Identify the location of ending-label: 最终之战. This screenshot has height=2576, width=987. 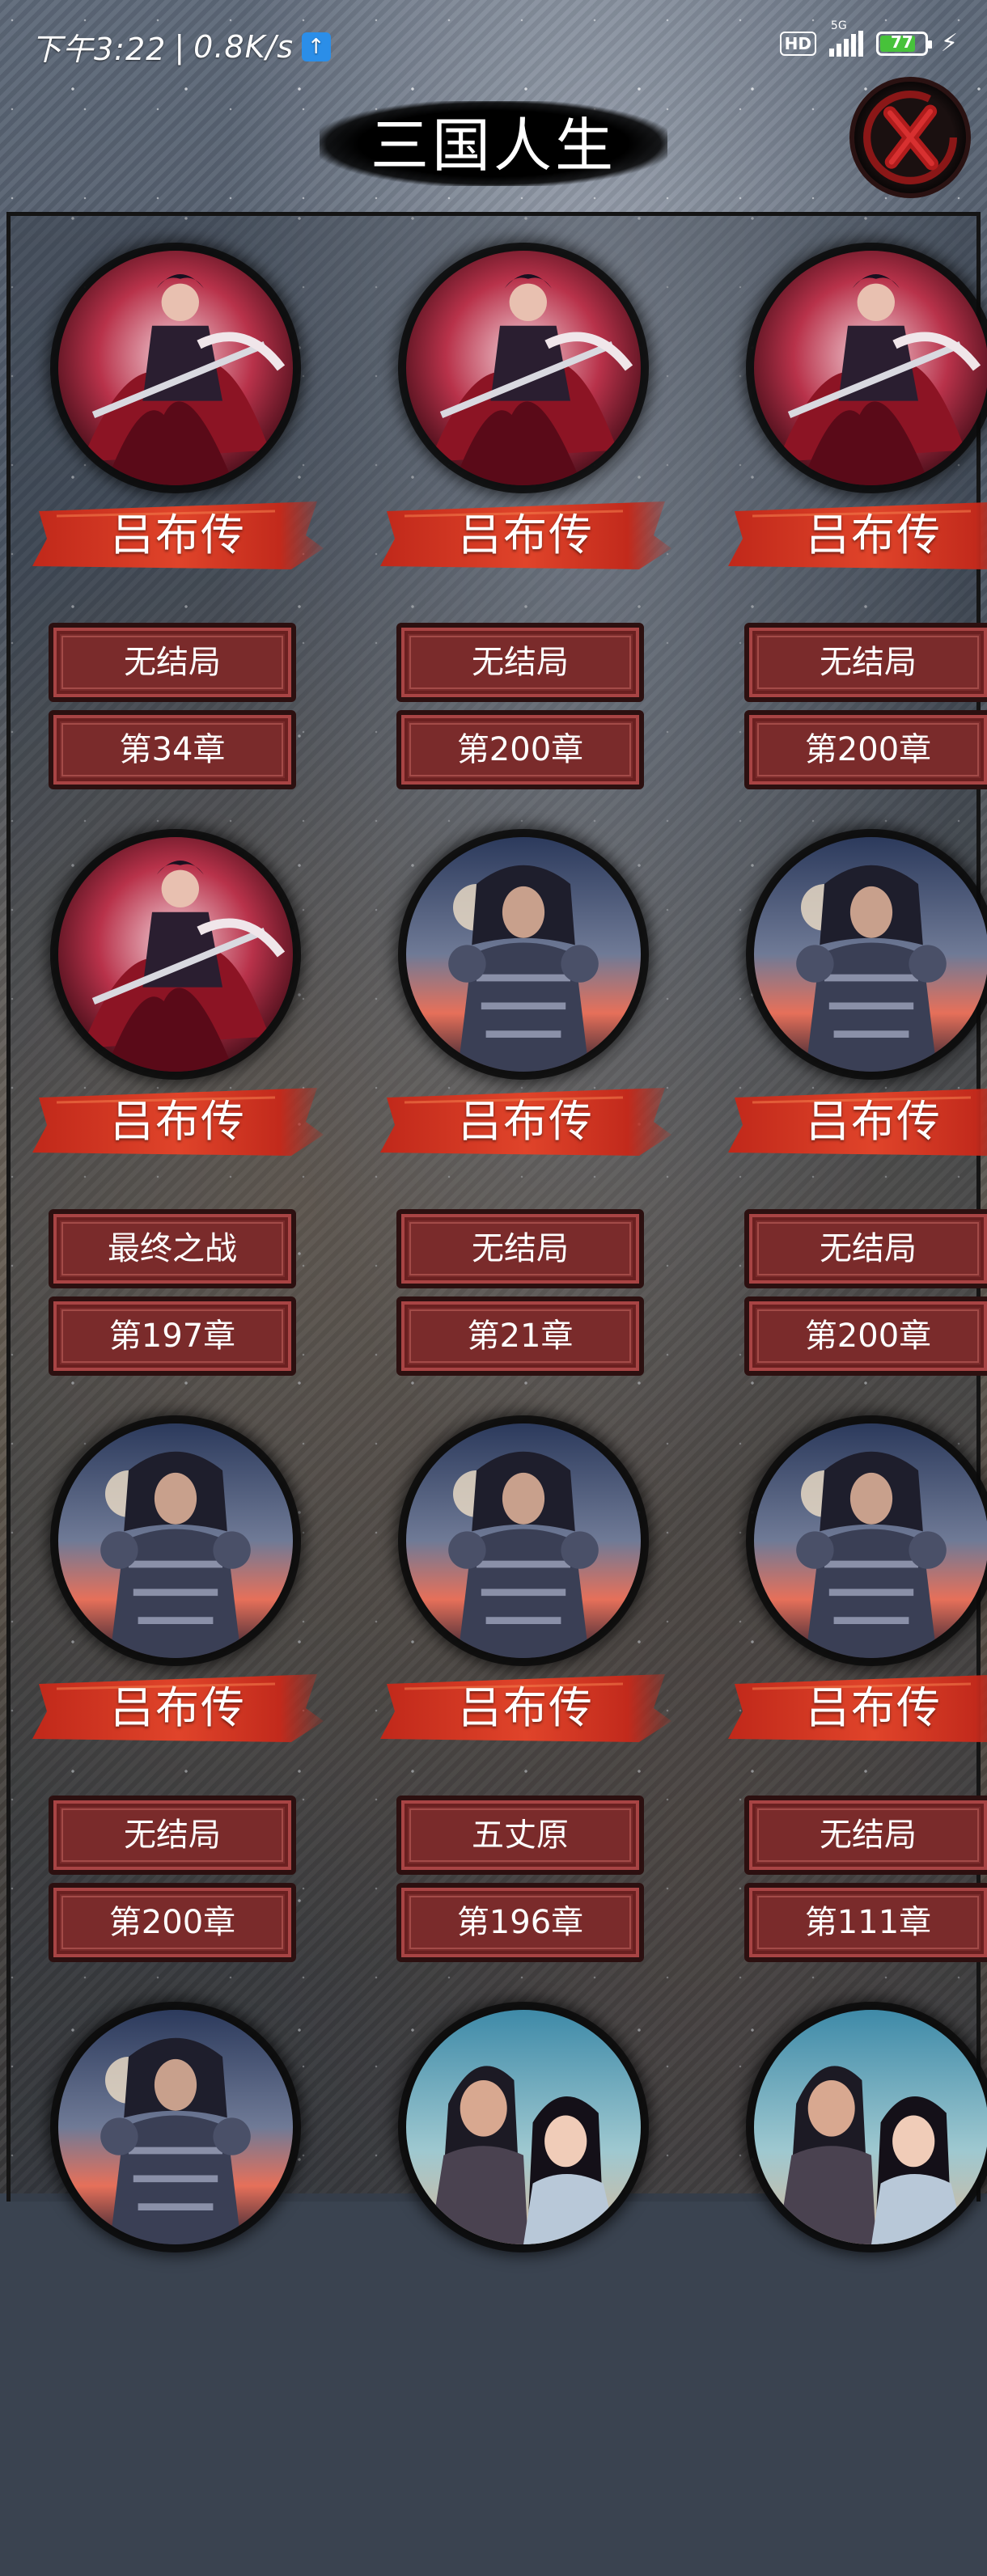
(172, 1248).